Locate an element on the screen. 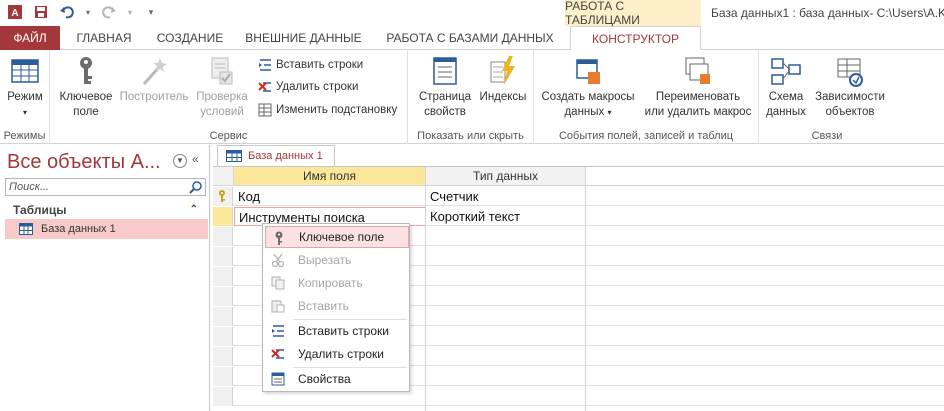 This screenshot has width=944, height=411. undo-dropdown-icon: ▾ is located at coordinates (88, 12).